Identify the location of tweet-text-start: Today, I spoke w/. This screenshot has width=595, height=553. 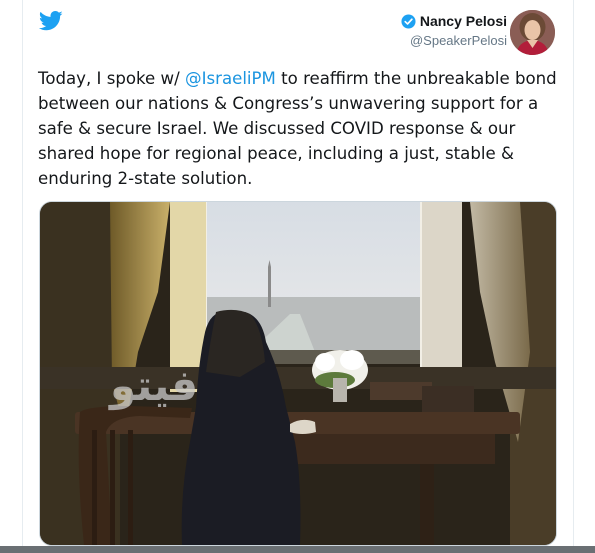
(111, 78).